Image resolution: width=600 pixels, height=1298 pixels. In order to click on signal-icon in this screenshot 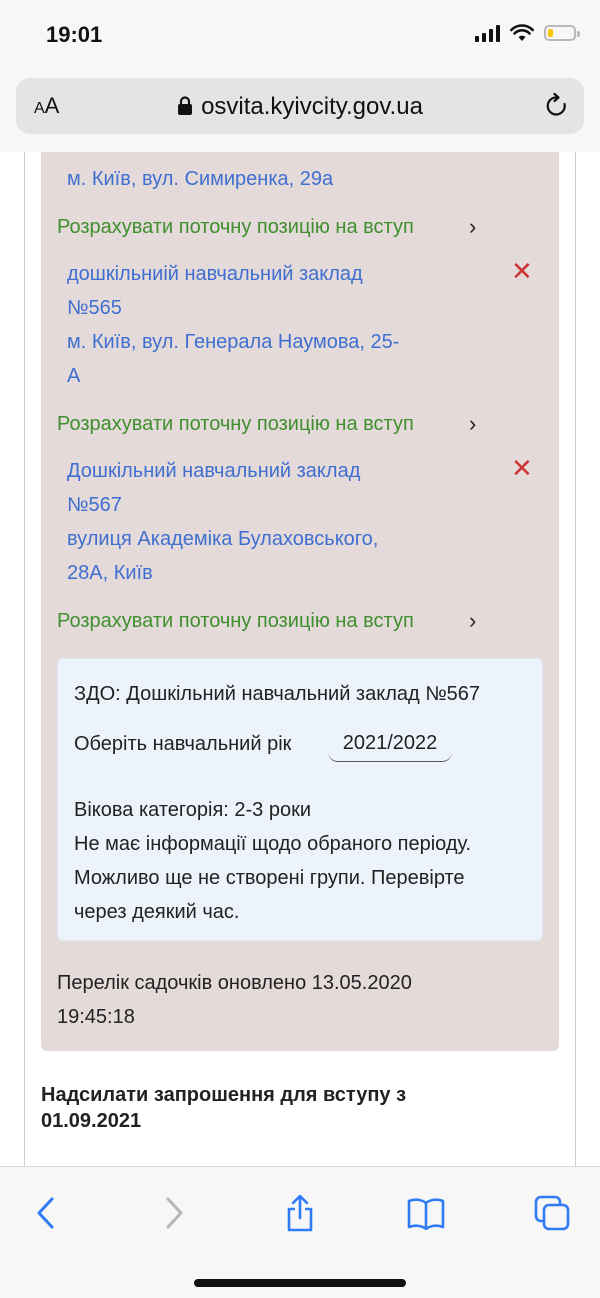, I will do `click(487, 33)`.